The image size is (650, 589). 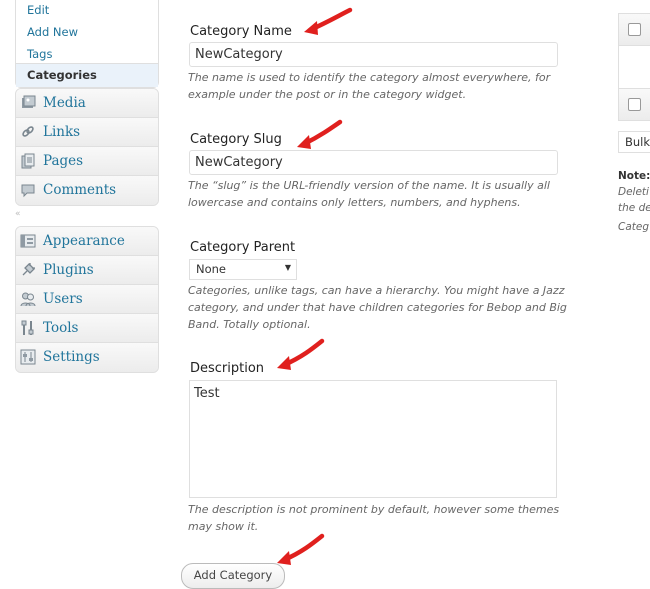 I want to click on menu-group-settings: Appearance Plugins Users Tools Settings, so click(x=87, y=299).